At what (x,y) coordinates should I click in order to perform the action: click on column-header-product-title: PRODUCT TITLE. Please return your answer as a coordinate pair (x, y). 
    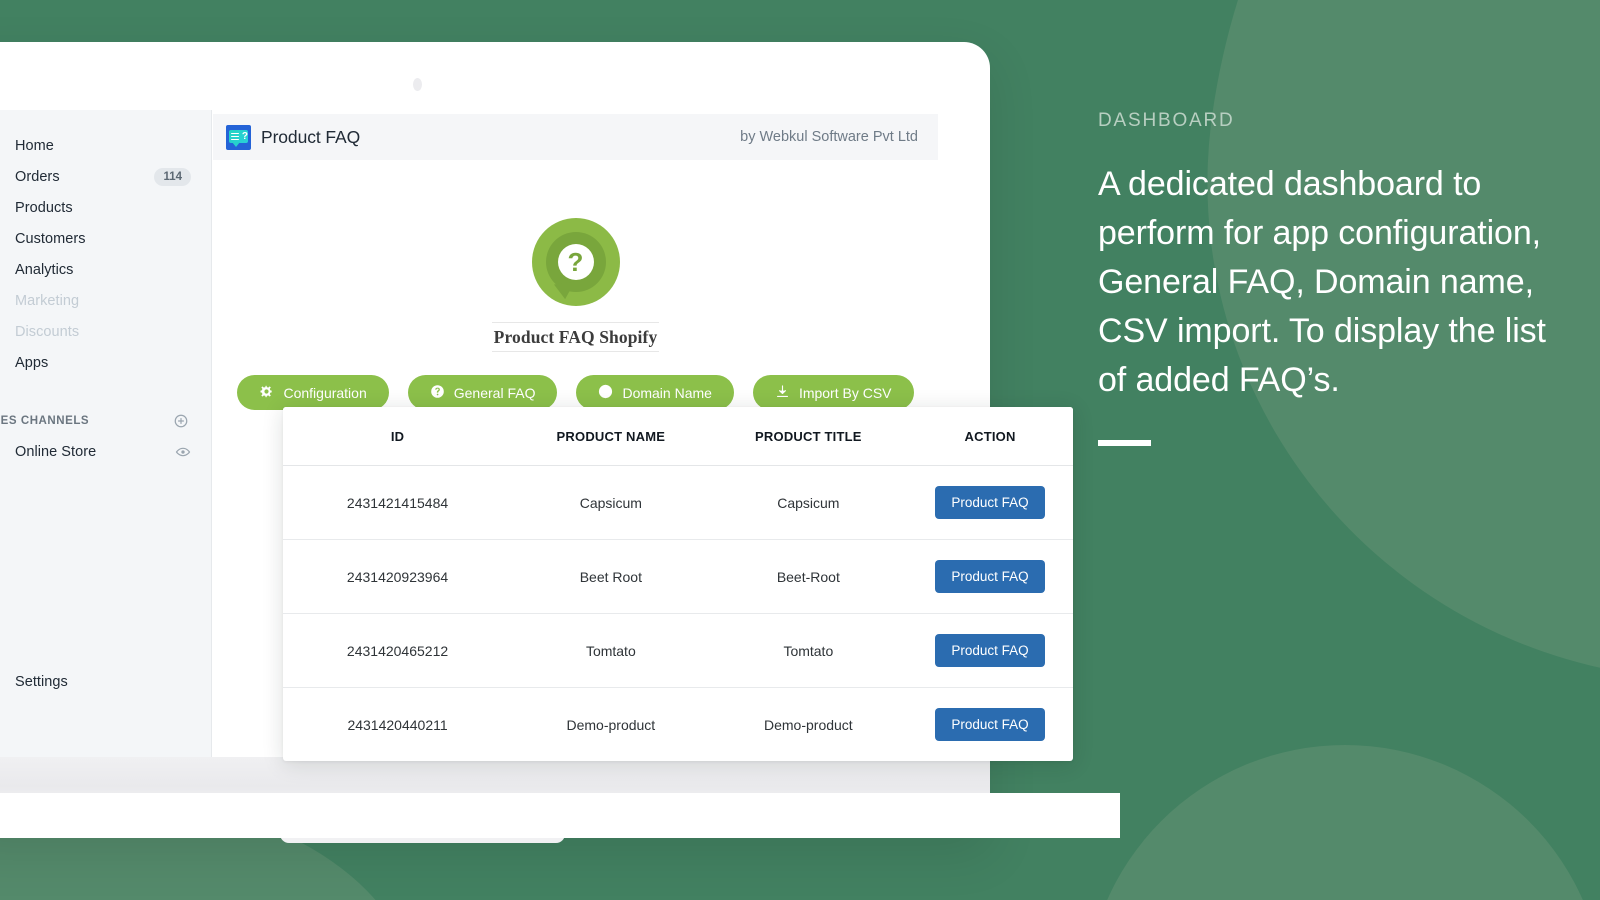
    Looking at the image, I should click on (808, 436).